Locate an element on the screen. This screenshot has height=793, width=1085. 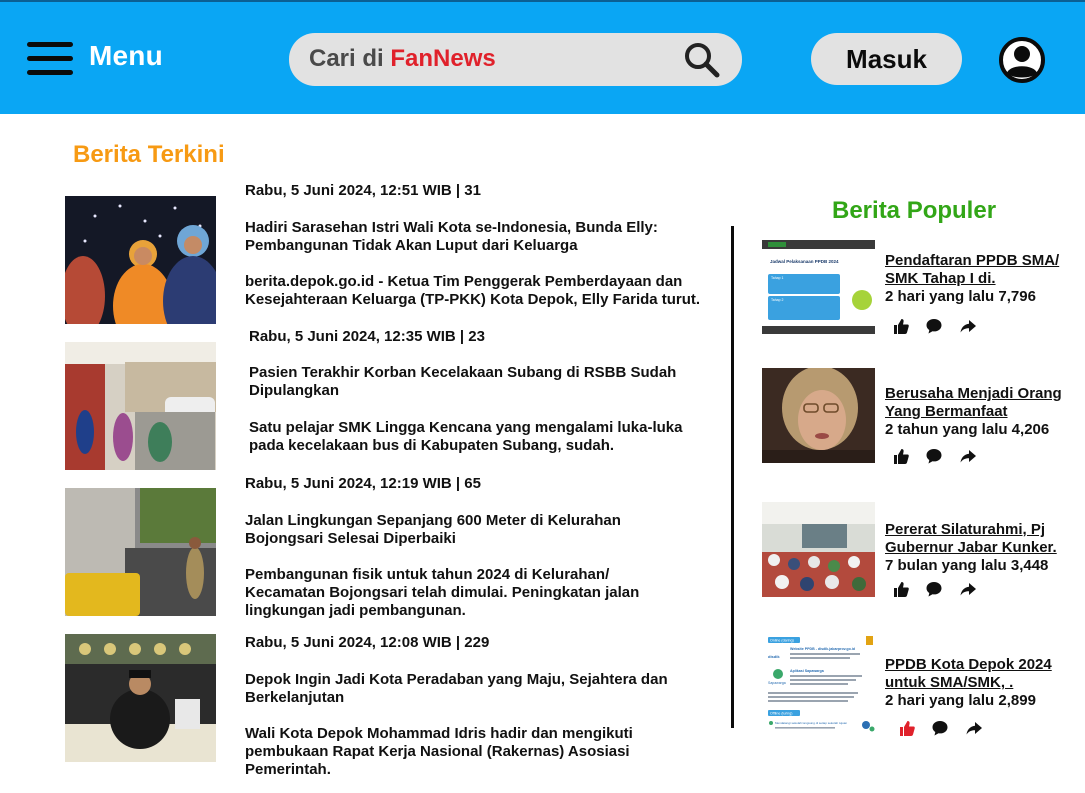
news-excerpt: lingkungan jadi pembangunan. is located at coordinates (355, 610).